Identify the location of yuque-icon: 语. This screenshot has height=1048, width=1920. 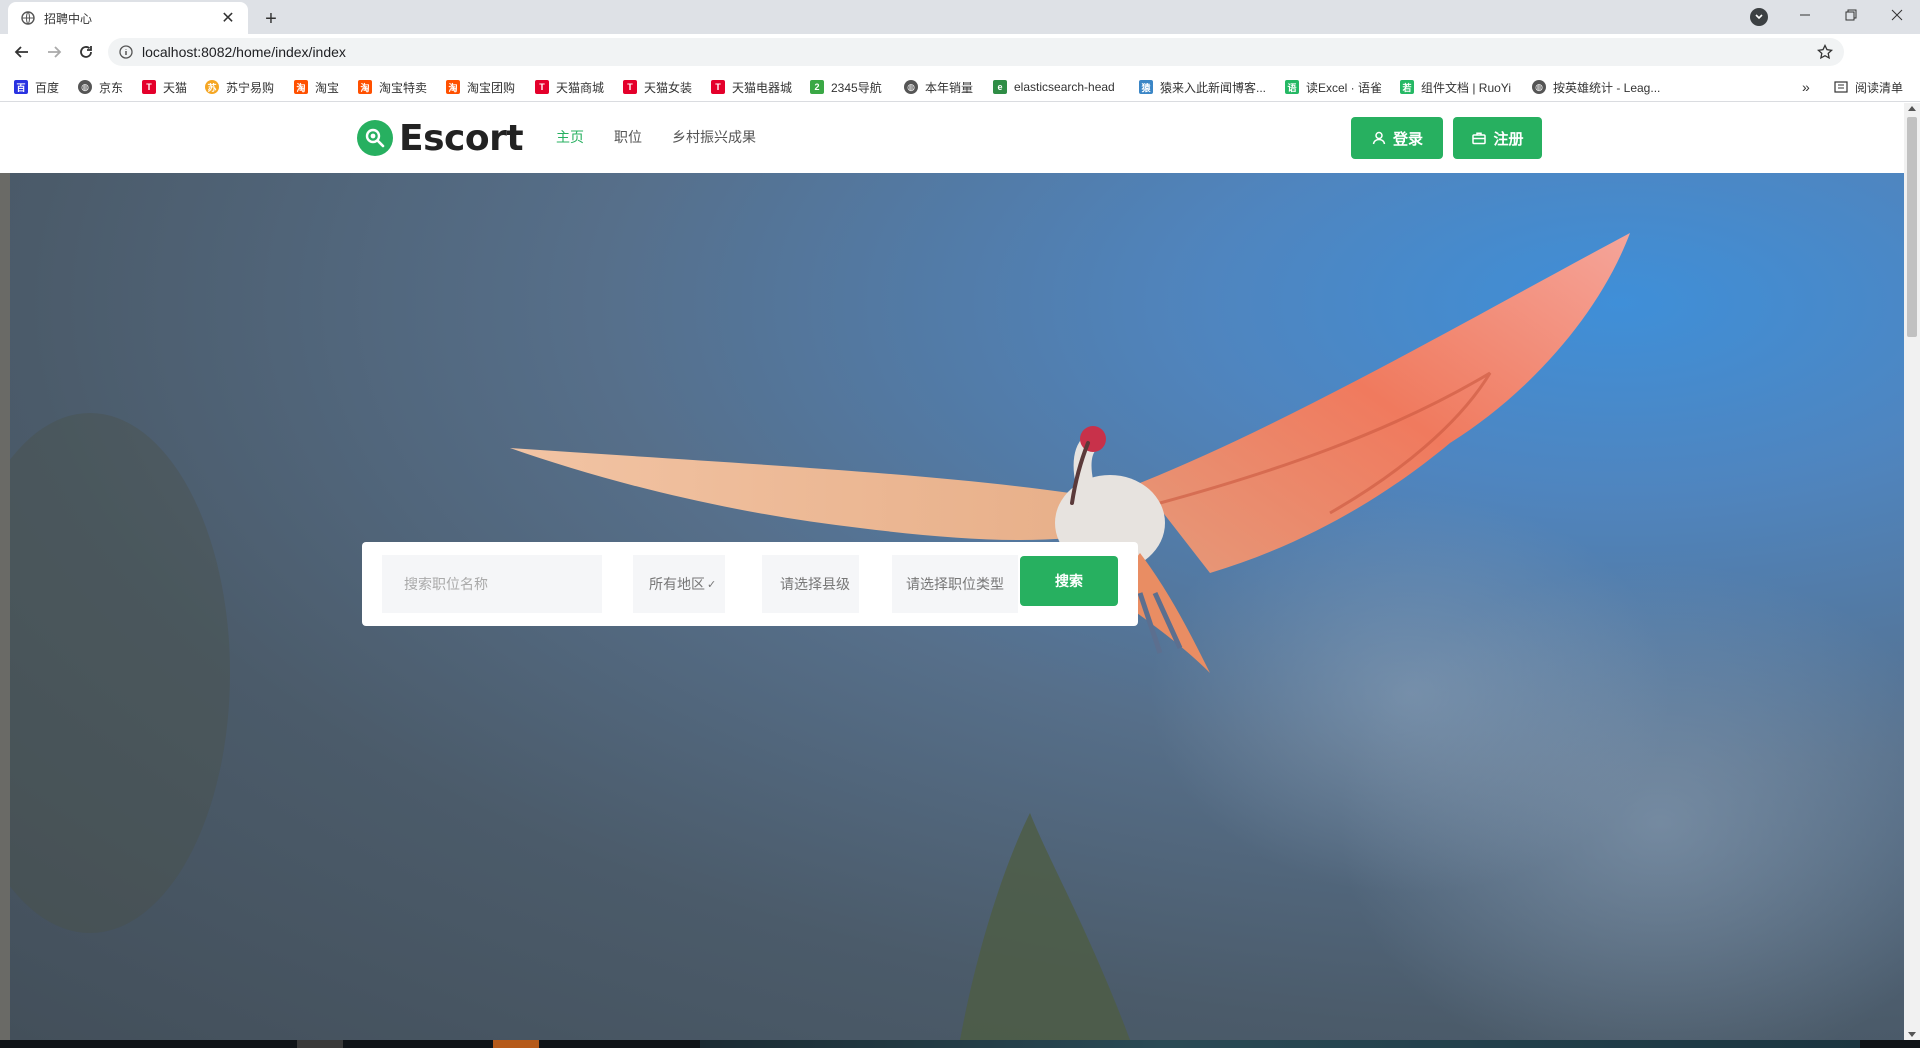
(1292, 87).